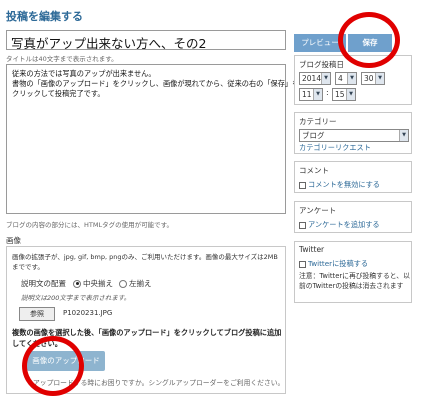 The height and width of the screenshot is (400, 430). What do you see at coordinates (353, 177) in the screenshot?
I see `comment-panel: コメント コメントを無効にする` at bounding box center [353, 177].